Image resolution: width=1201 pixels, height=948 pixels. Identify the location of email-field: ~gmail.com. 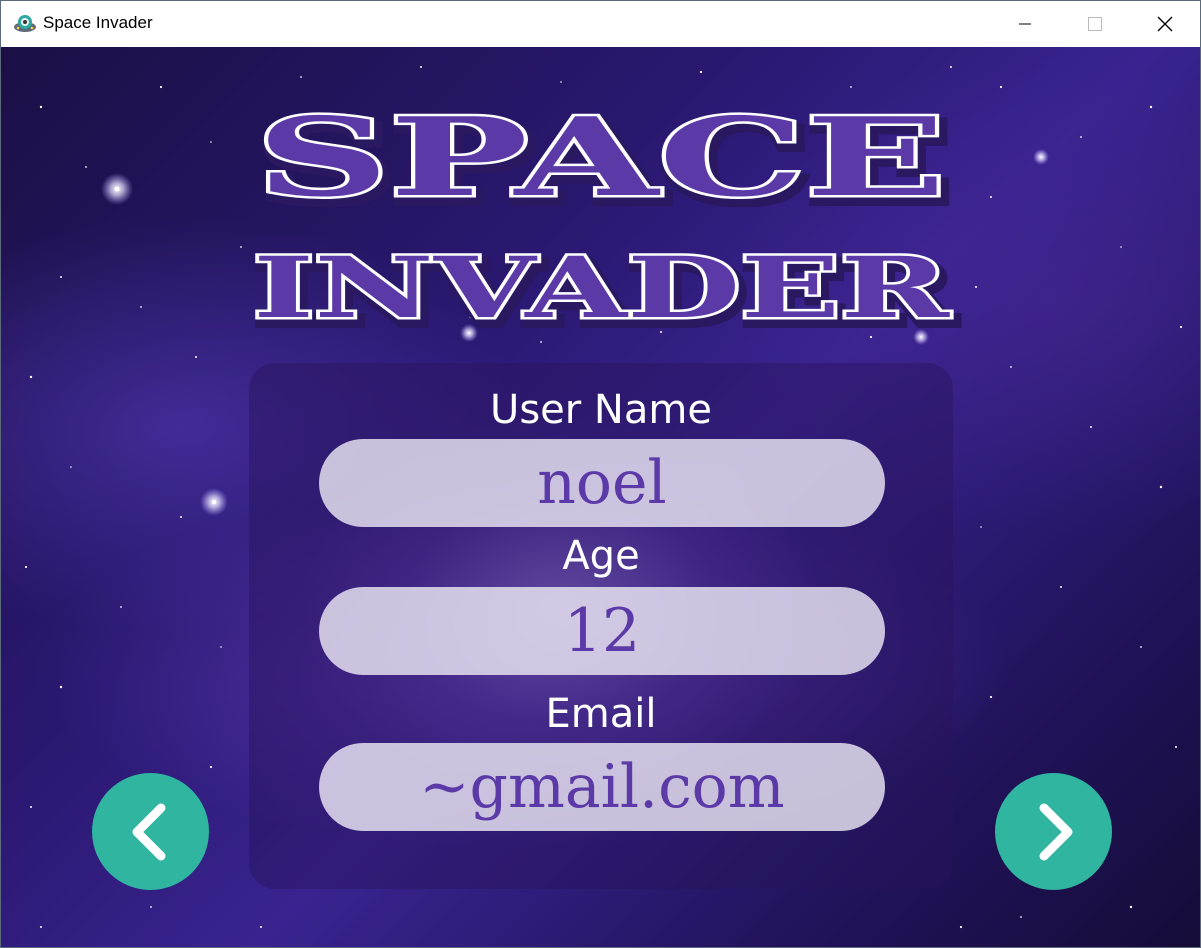
(602, 787).